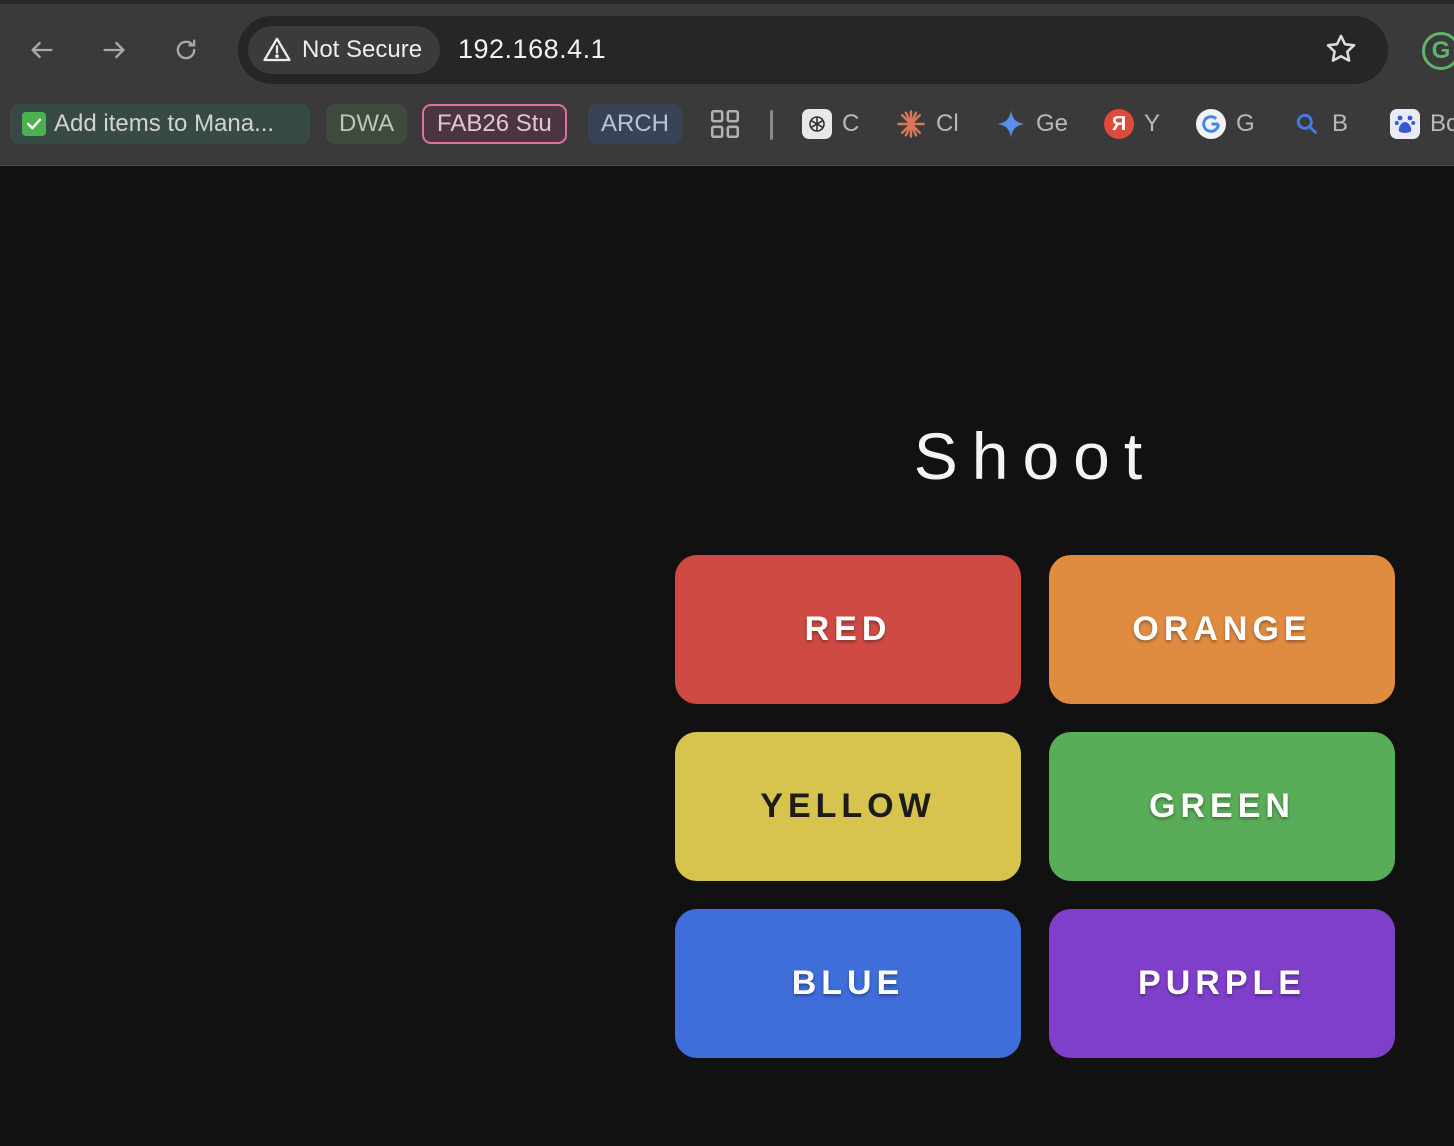 This screenshot has height=1146, width=1454. What do you see at coordinates (817, 124) in the screenshot?
I see `chatgpt-icon` at bounding box center [817, 124].